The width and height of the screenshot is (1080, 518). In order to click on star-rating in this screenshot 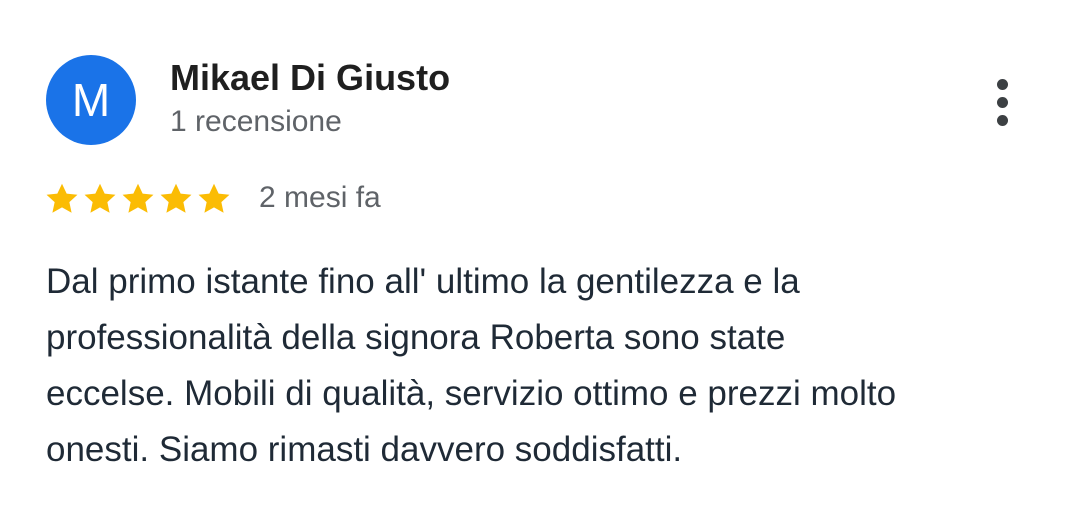, I will do `click(138, 199)`.